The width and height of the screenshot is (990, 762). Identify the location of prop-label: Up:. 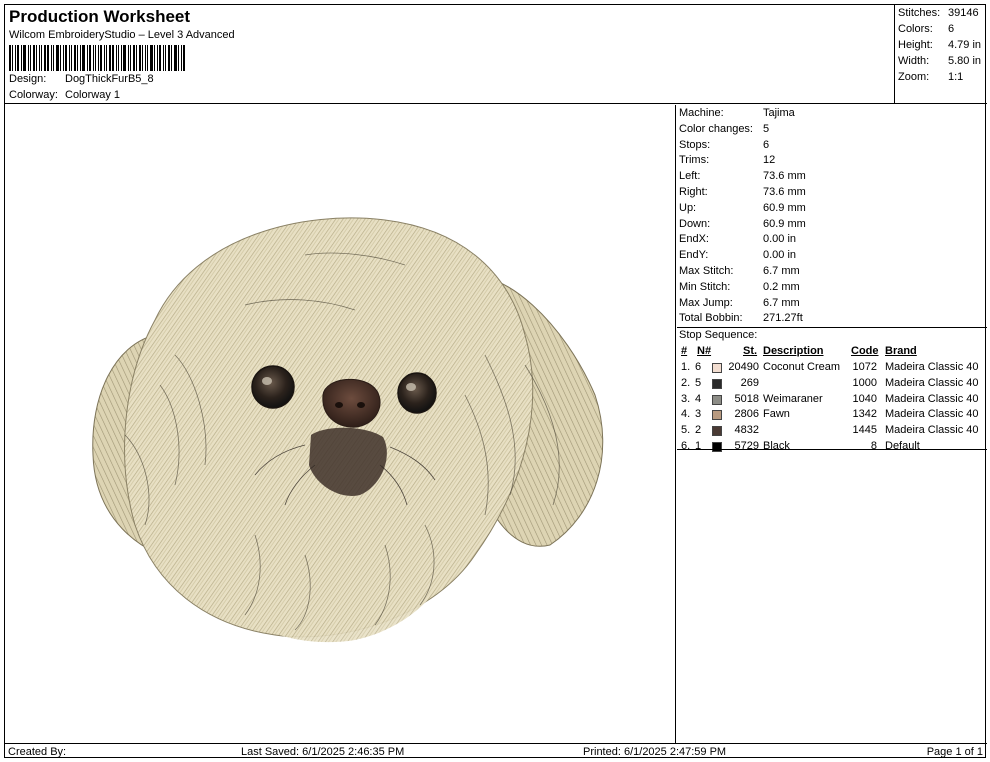
(688, 207).